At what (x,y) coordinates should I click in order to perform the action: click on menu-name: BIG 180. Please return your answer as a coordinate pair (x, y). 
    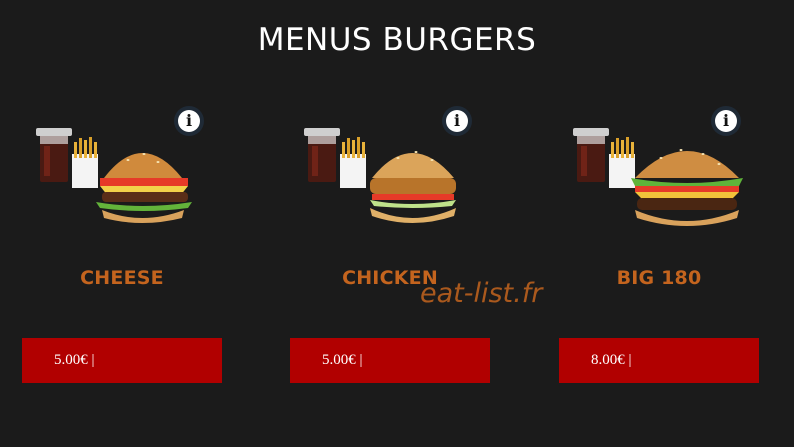
    Looking at the image, I should click on (659, 278).